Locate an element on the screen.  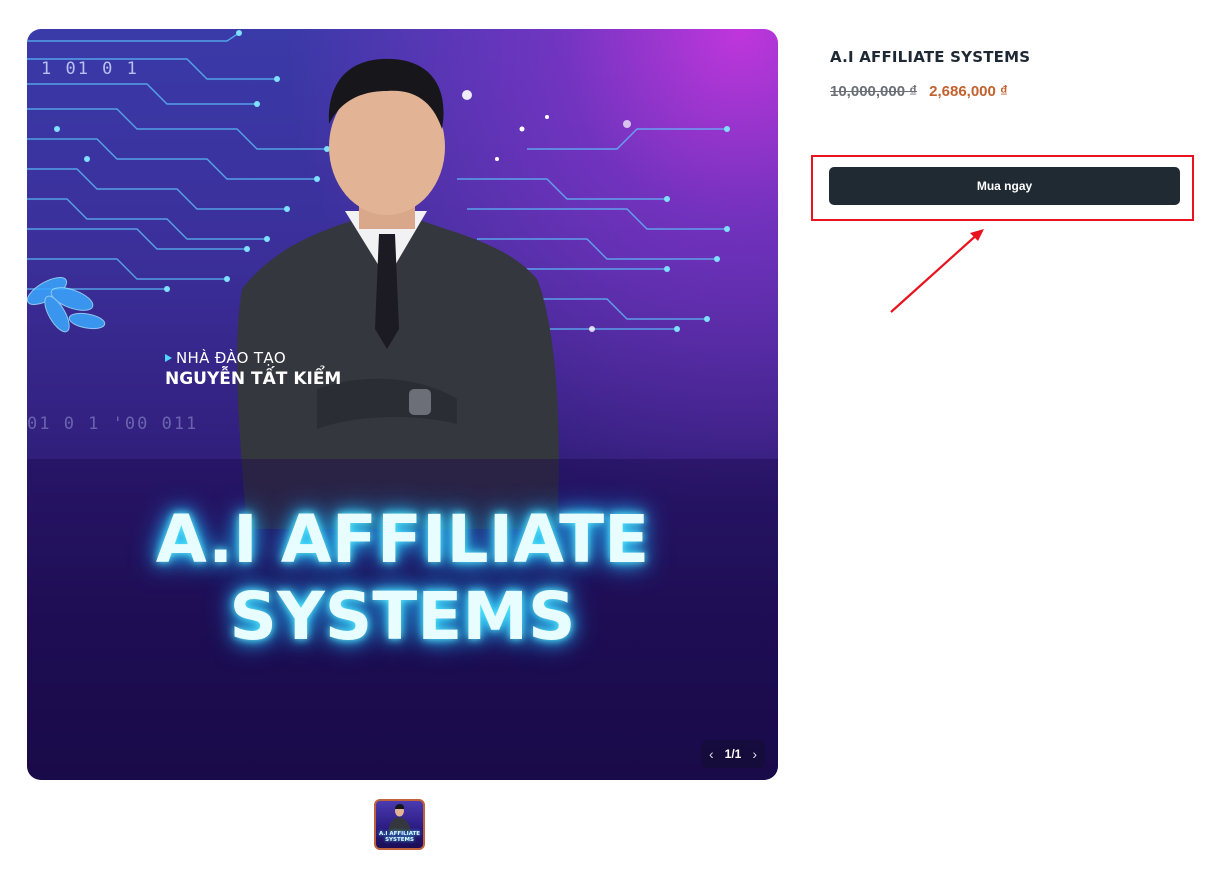
thumbnail-title: A.I AFFILIATE SYSTEMS is located at coordinates (399, 837).